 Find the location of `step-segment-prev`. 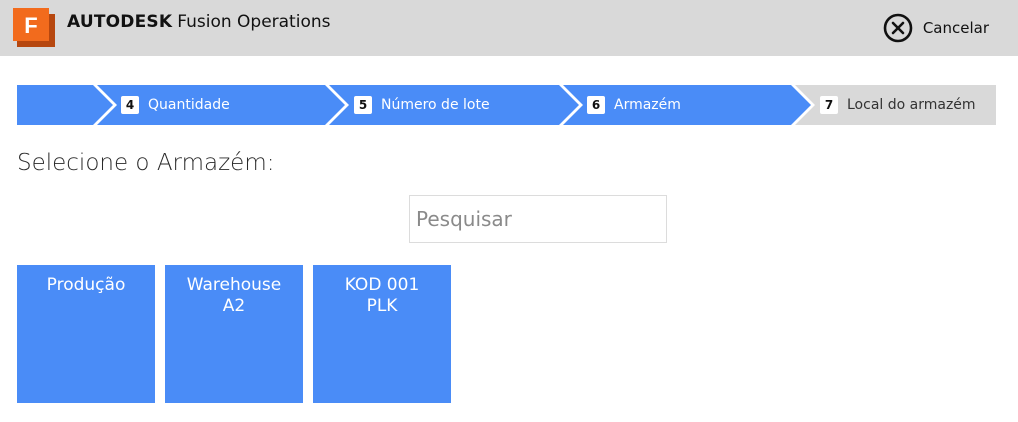

step-segment-prev is located at coordinates (65, 105).